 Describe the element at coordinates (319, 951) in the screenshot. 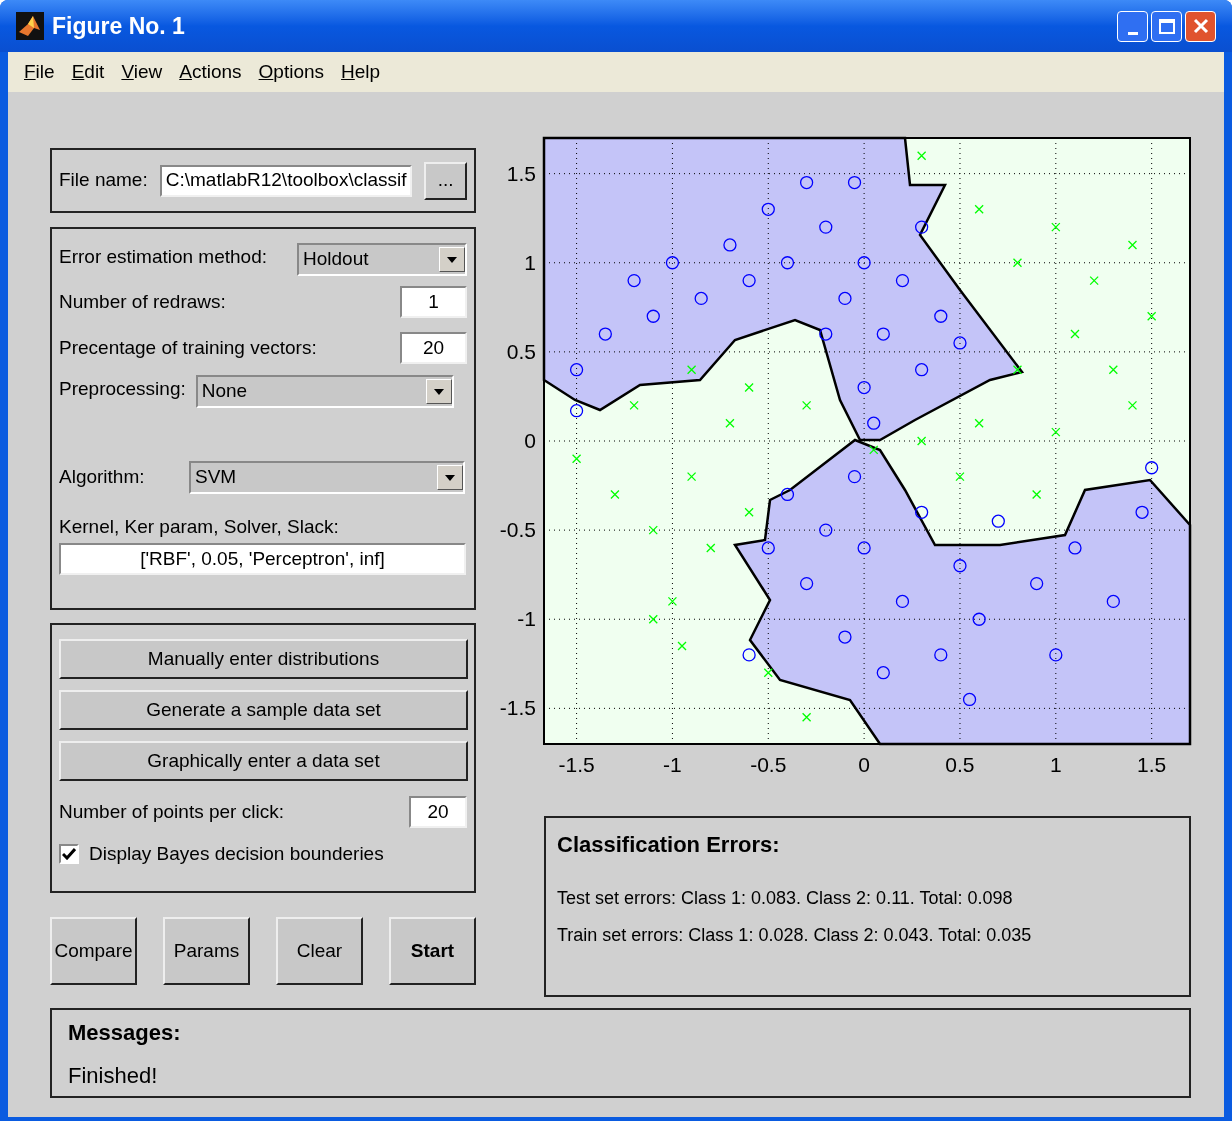

I see `action-button: Clear` at that location.